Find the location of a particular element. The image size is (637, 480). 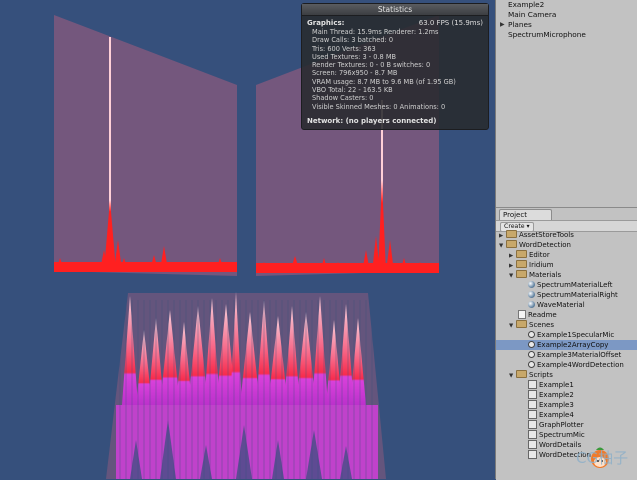

stat-line-shadow-casters: Shadow Casters: 0 is located at coordinates (343, 98).